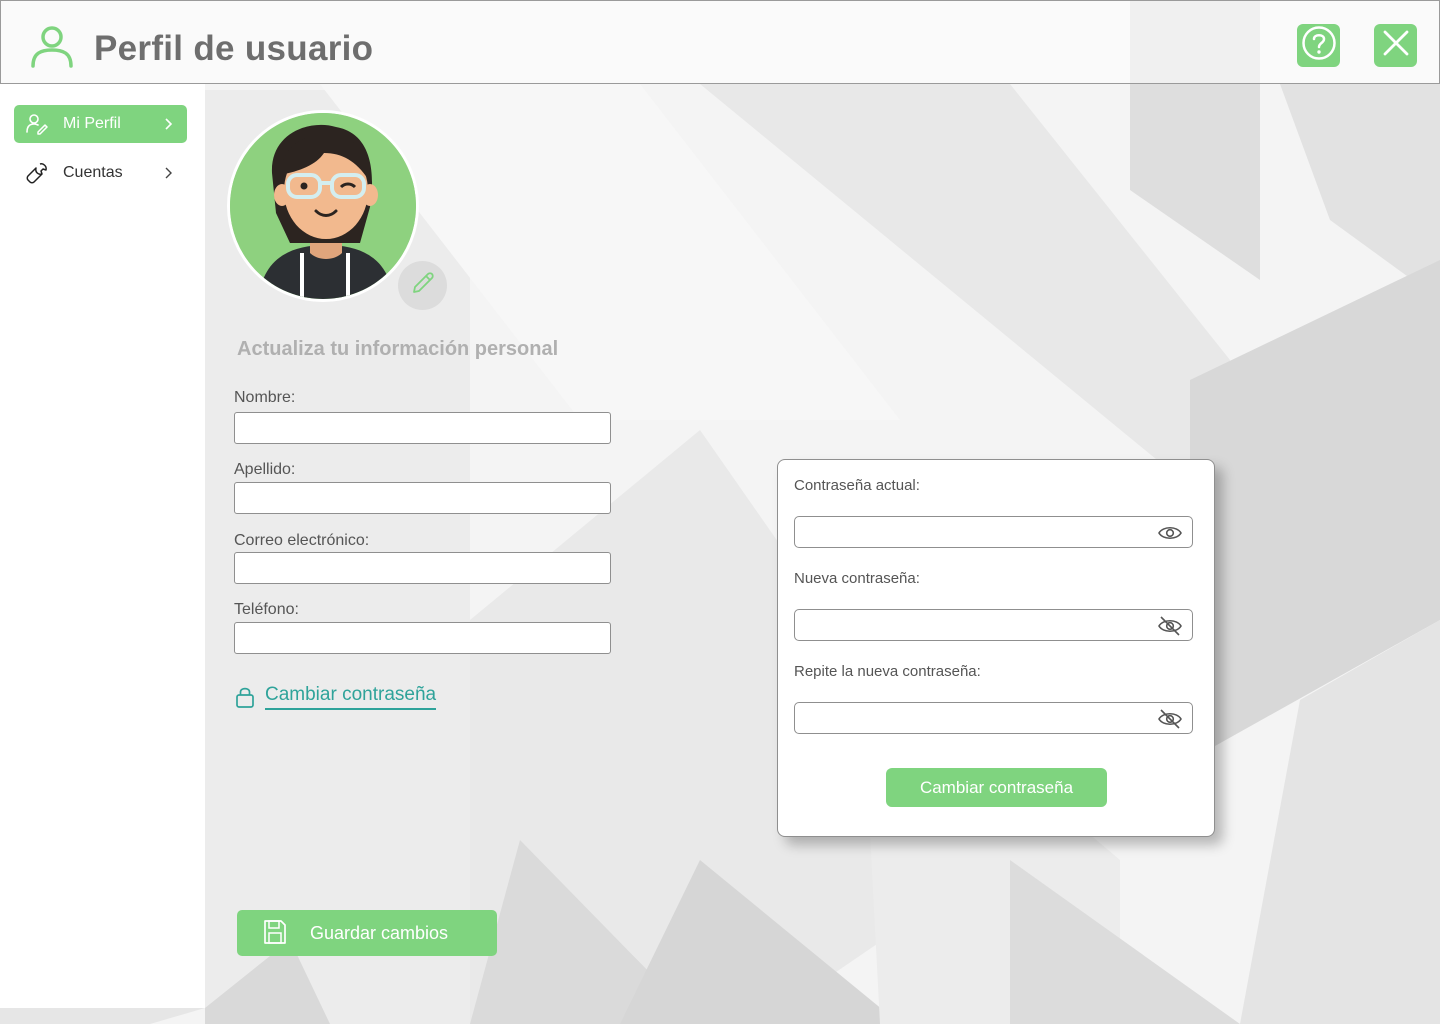 Image resolution: width=1440 pixels, height=1024 pixels. Describe the element at coordinates (993, 625) in the screenshot. I see `new-password-input` at that location.